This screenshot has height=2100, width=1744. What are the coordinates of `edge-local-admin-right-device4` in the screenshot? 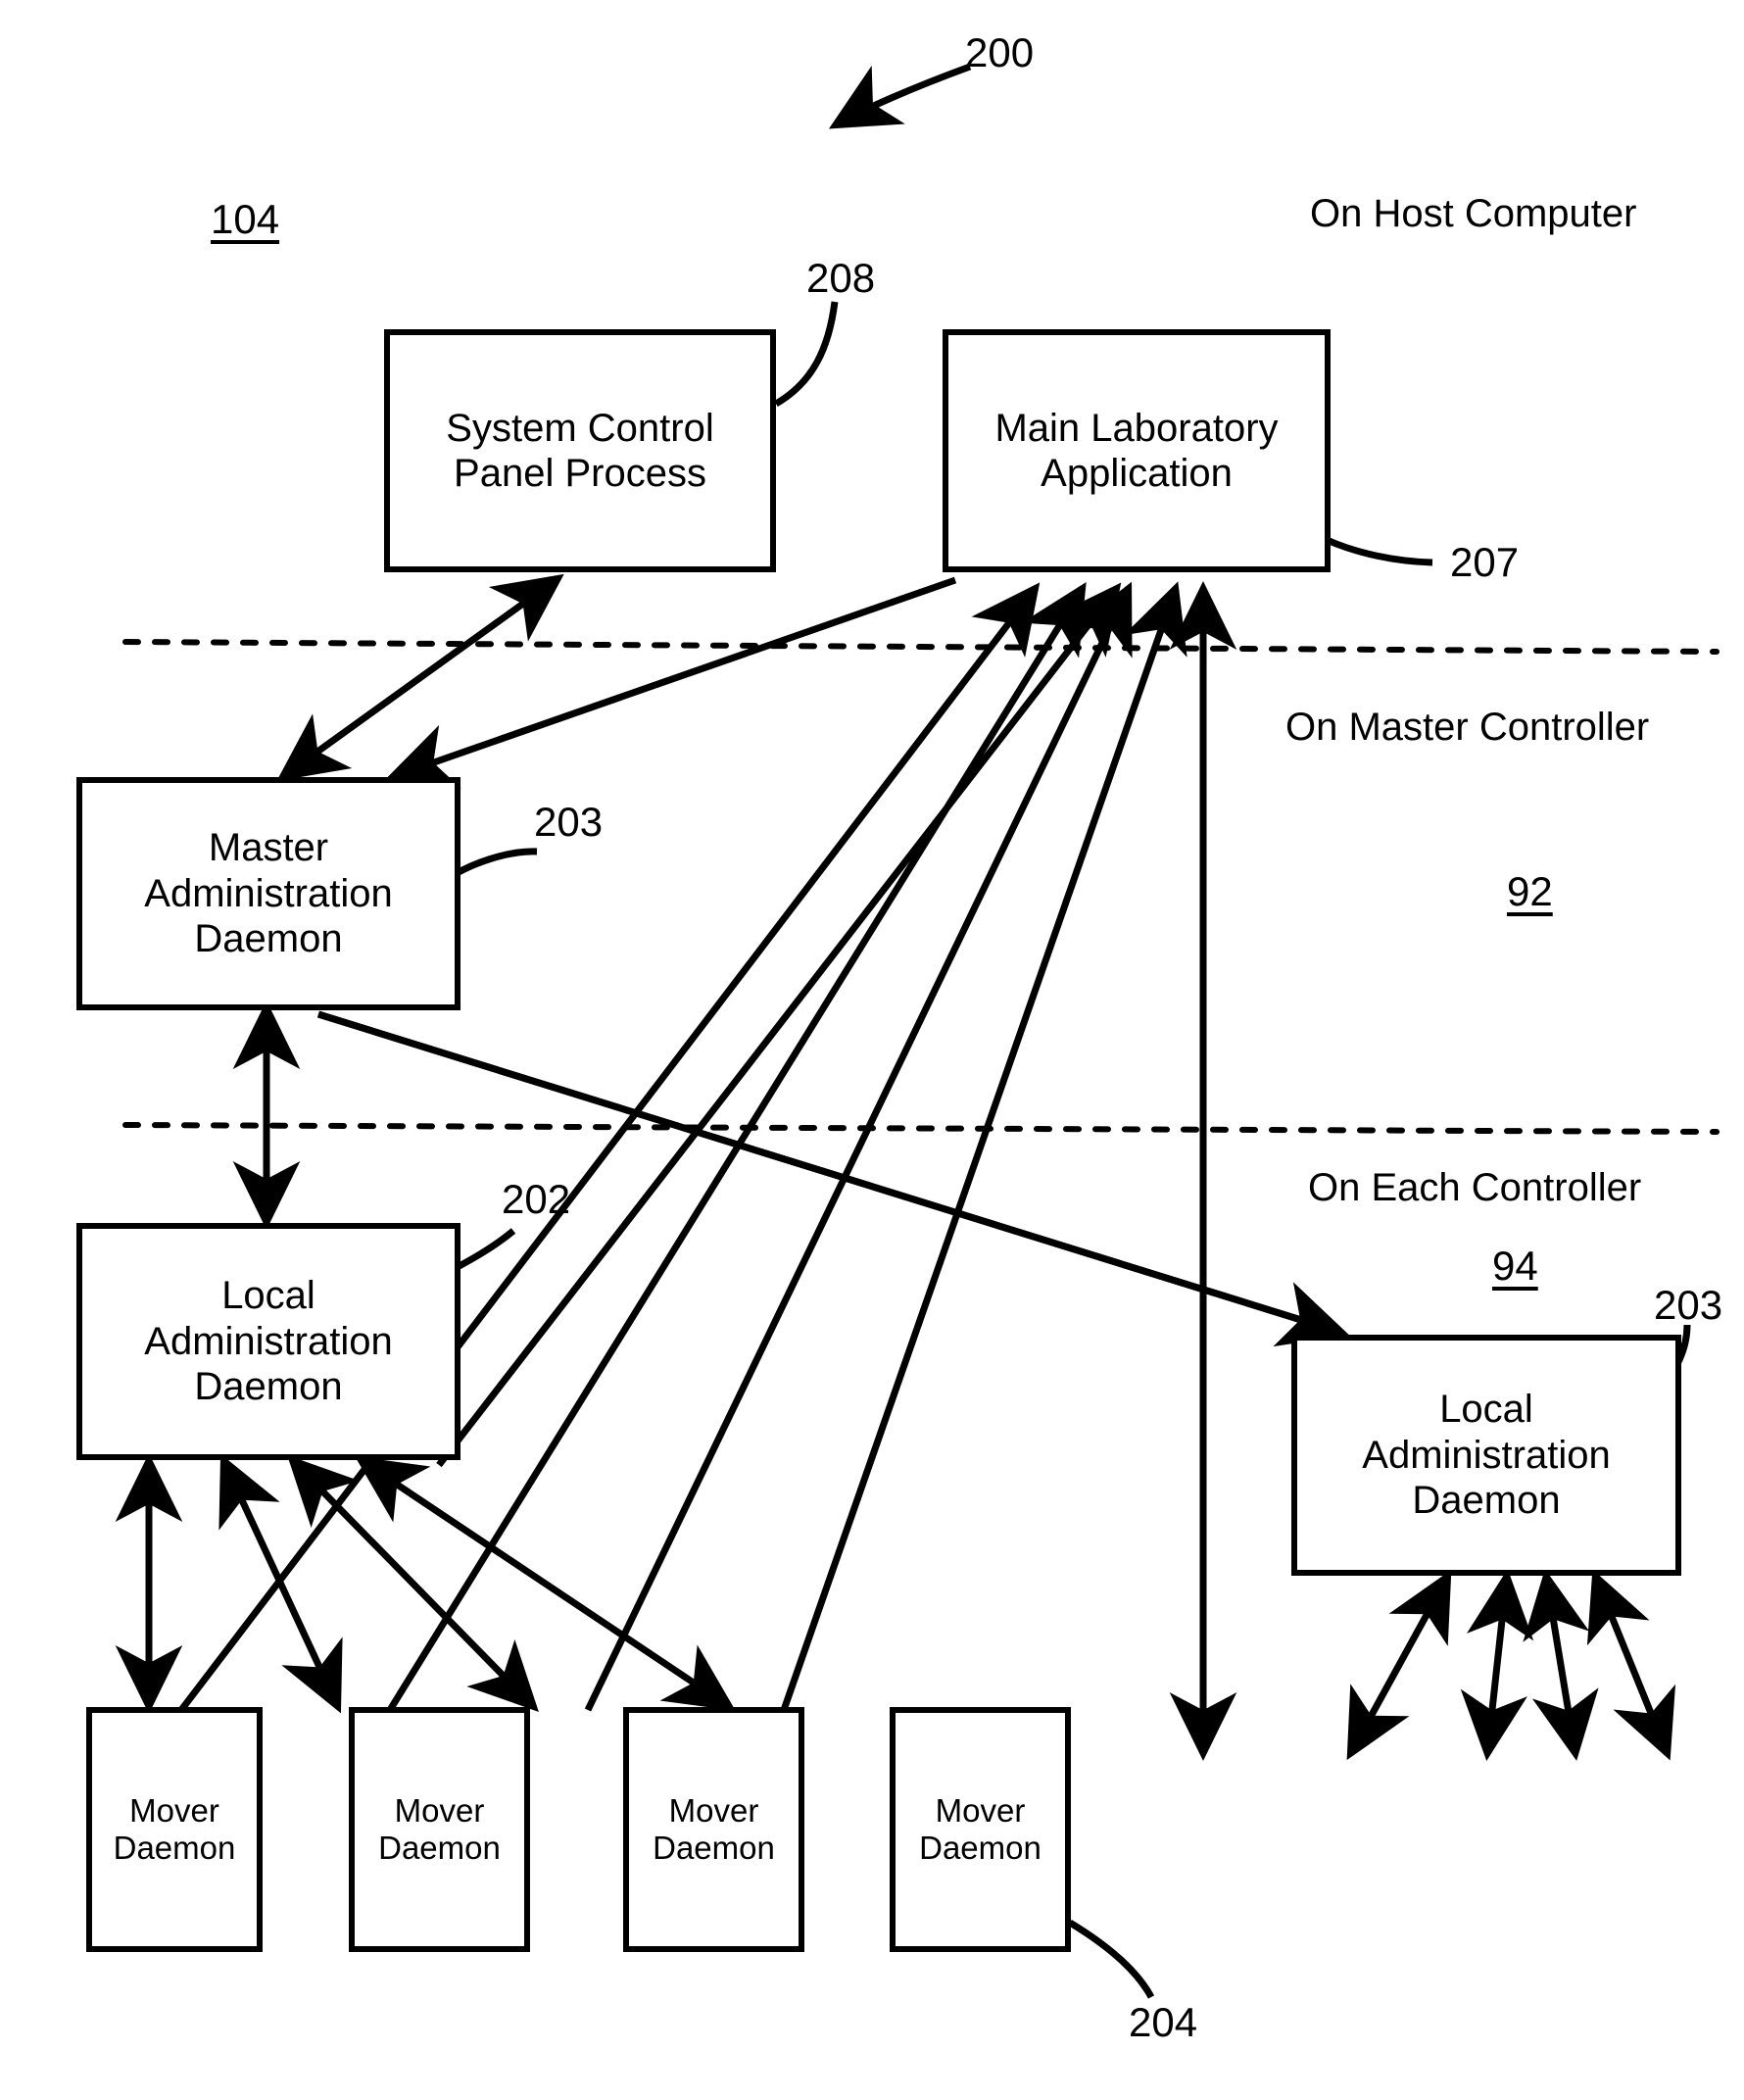 It's located at (1631, 1665).